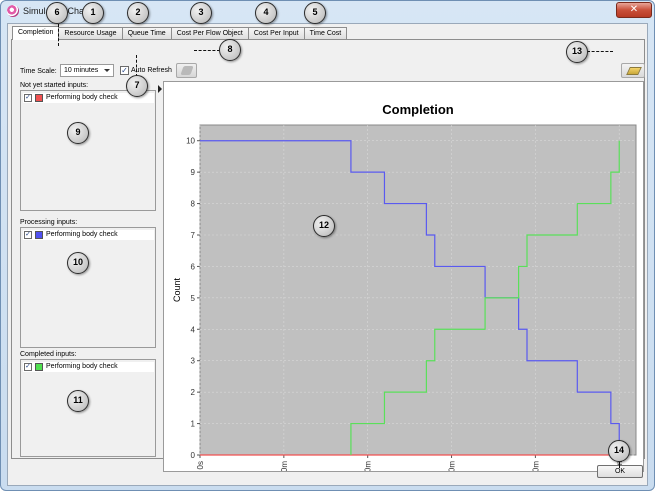 This screenshot has height=491, width=655. I want to click on completed-item-checkbox: ✓, so click(28, 367).